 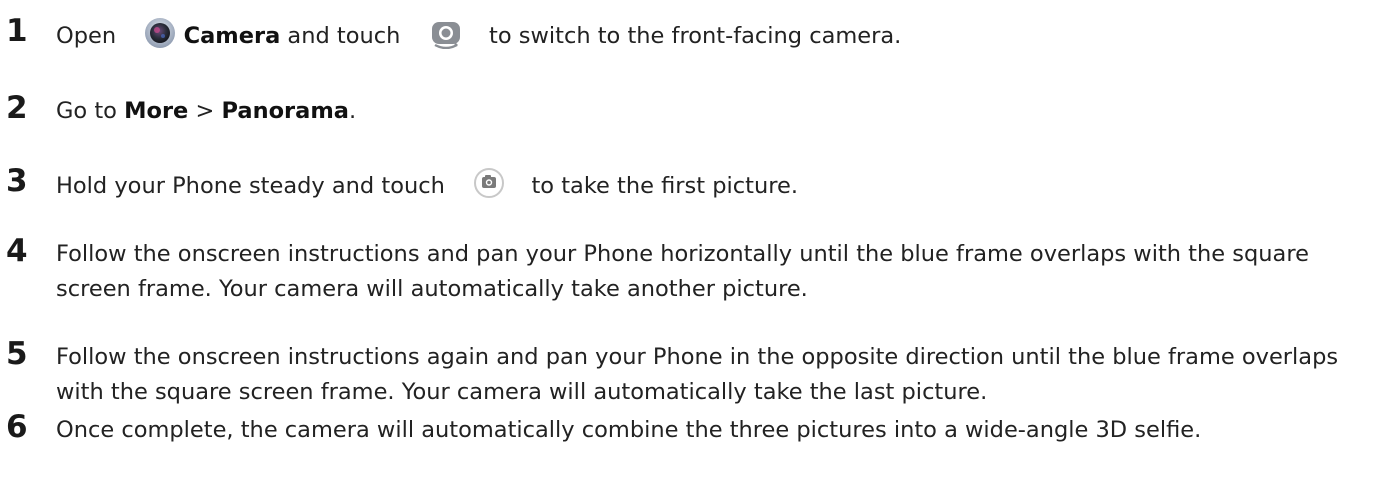 What do you see at coordinates (232, 36) in the screenshot?
I see `camera-label: Camera` at bounding box center [232, 36].